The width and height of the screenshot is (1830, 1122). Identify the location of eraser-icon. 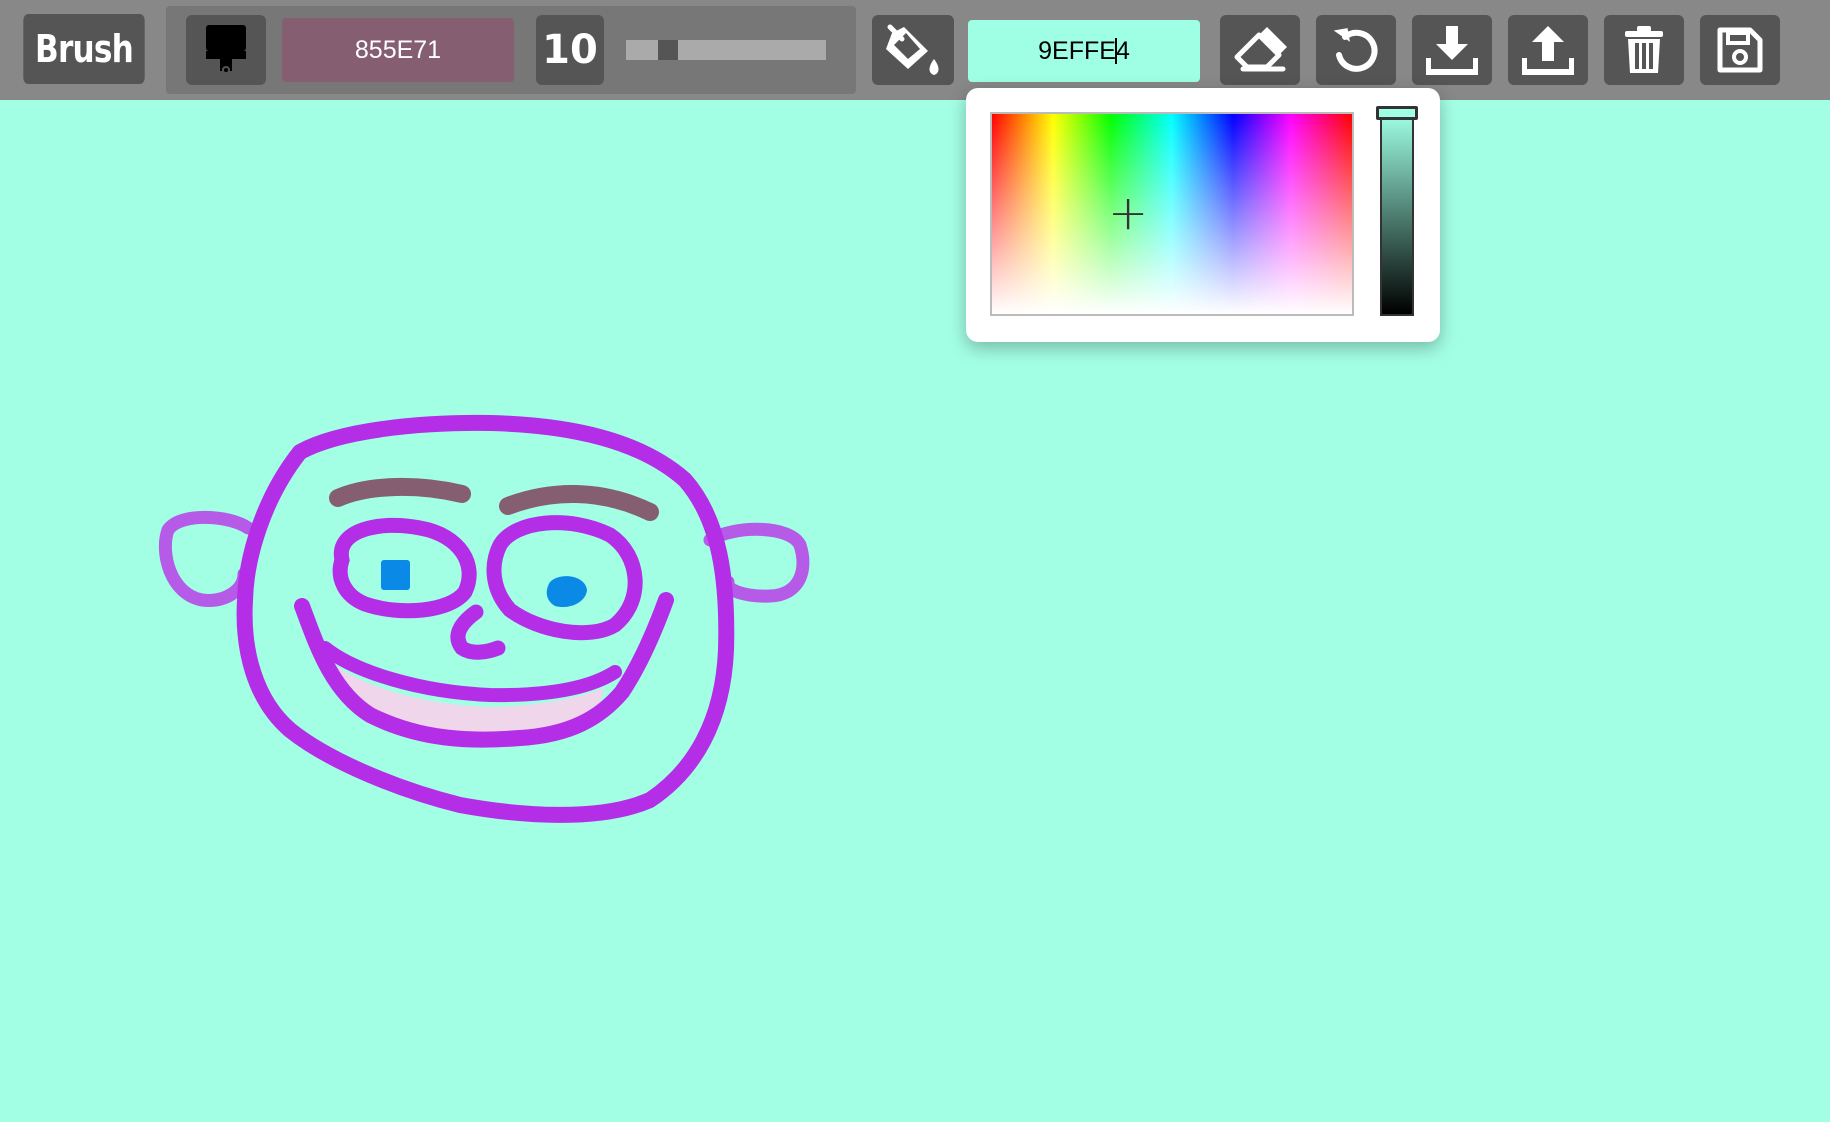
(1260, 49).